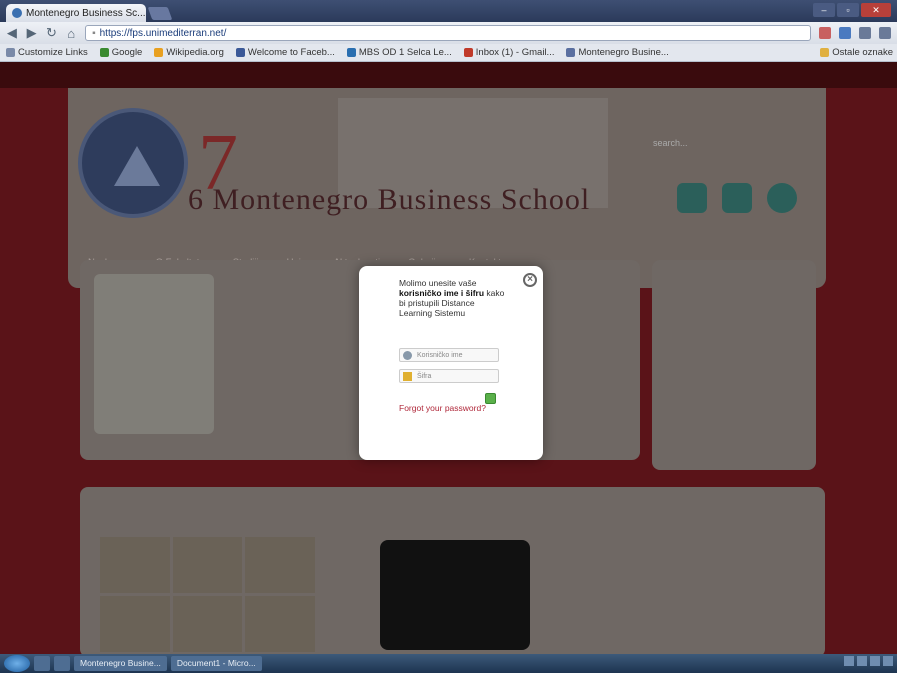  Describe the element at coordinates (160, 13) in the screenshot. I see `new-tab-button` at that location.